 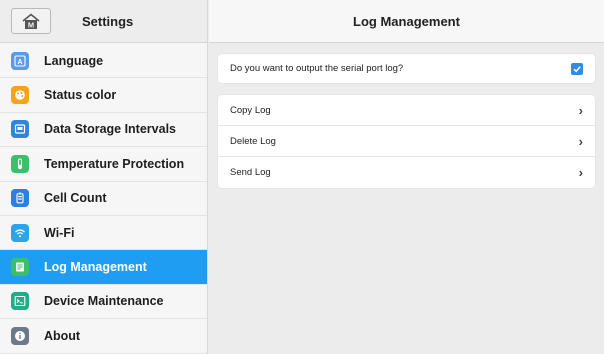 I want to click on sidebar-item-label: Wi-Fi, so click(x=59, y=232).